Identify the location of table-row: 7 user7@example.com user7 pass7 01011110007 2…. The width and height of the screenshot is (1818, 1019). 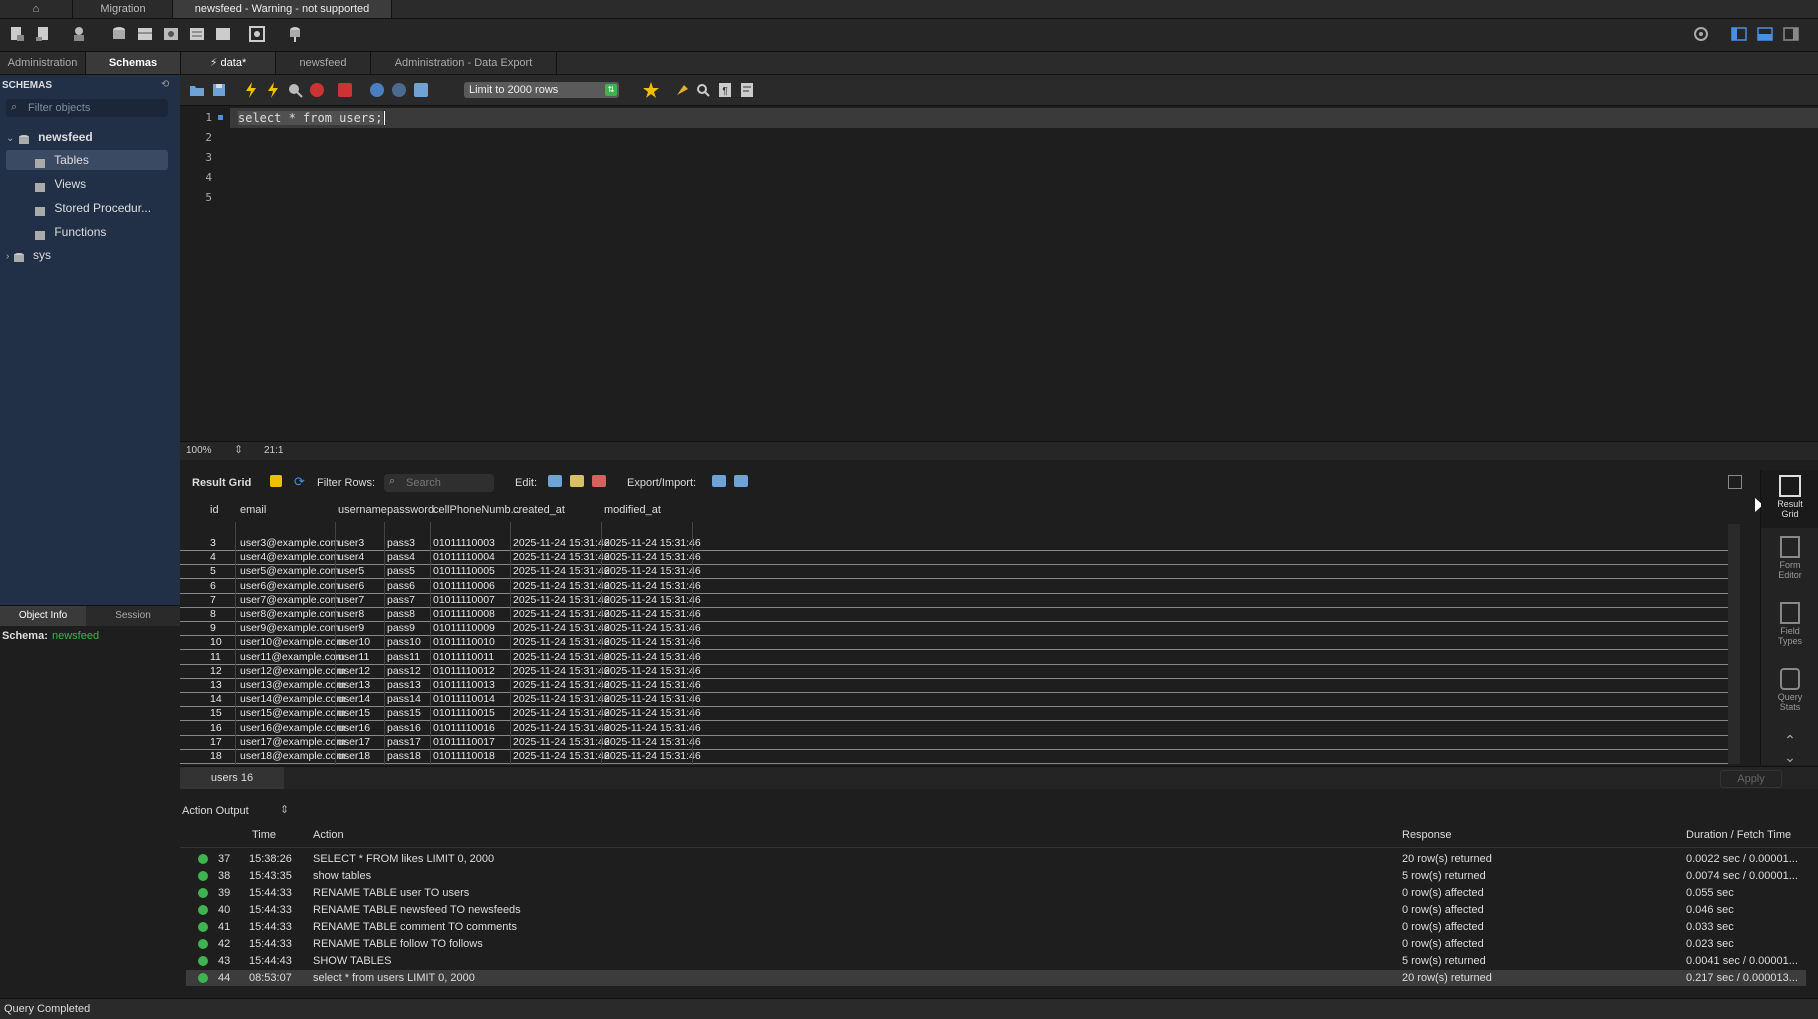
(960, 600).